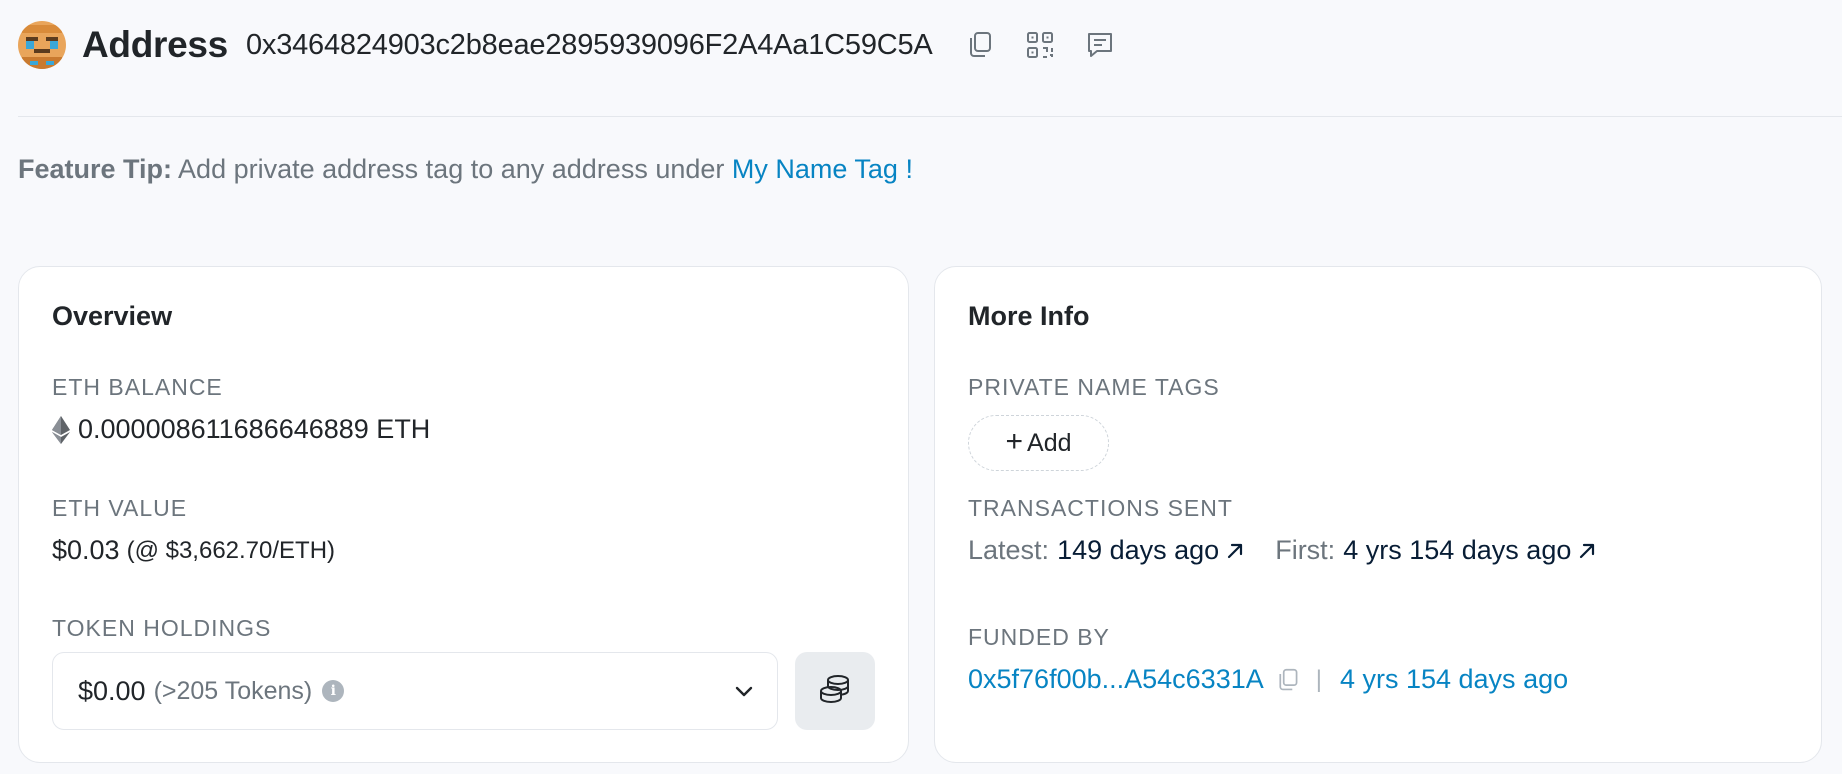 This screenshot has height=774, width=1842. What do you see at coordinates (930, 116) in the screenshot?
I see `header-divider` at bounding box center [930, 116].